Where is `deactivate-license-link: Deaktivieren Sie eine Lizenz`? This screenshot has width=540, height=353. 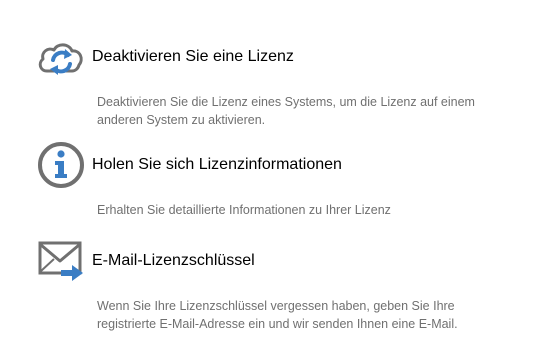 deactivate-license-link: Deaktivieren Sie eine Lizenz is located at coordinates (277, 57).